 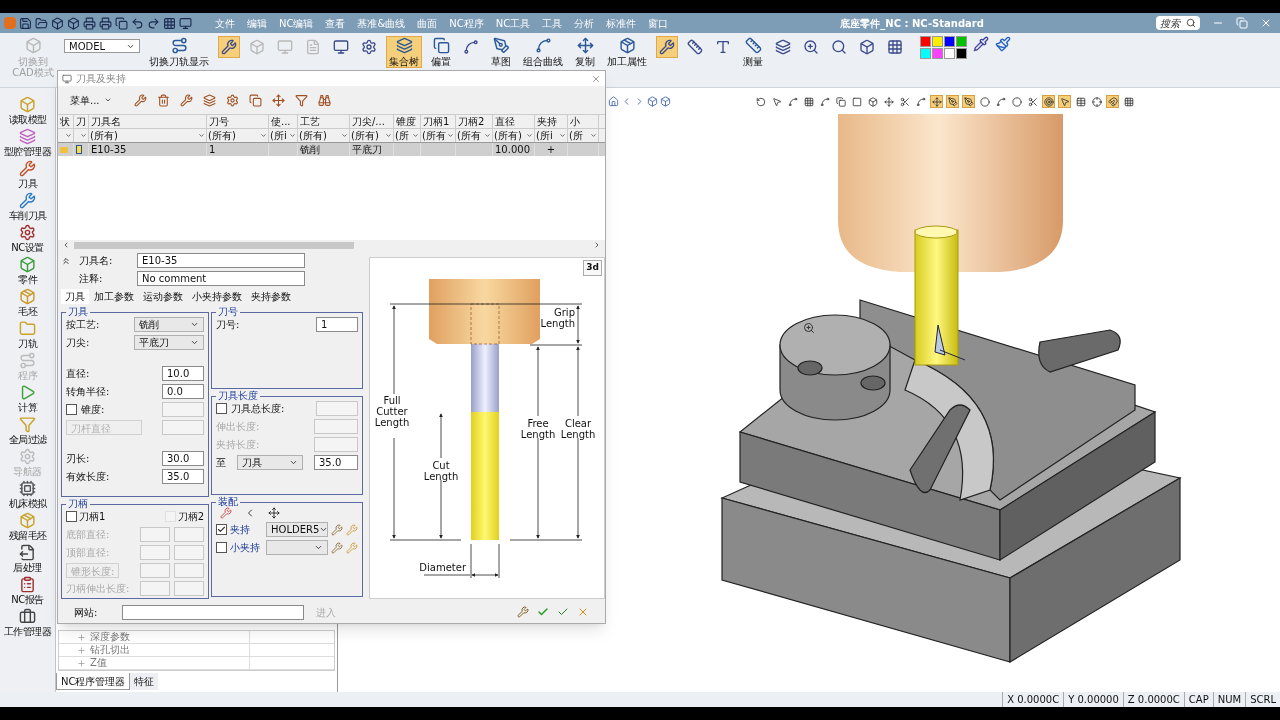 I want to click on filter-icon, so click(x=301, y=100).